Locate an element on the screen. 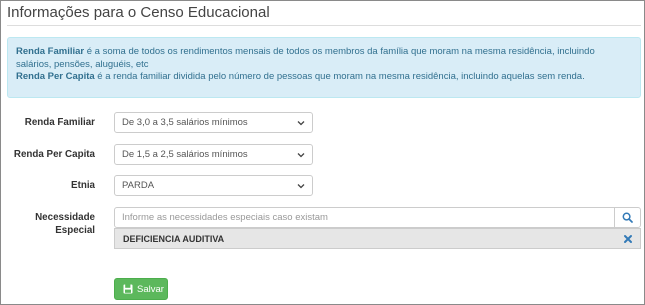 This screenshot has width=645, height=305. selected-necessidade-label: DEFICIENCIA AUDITIVA is located at coordinates (174, 239).